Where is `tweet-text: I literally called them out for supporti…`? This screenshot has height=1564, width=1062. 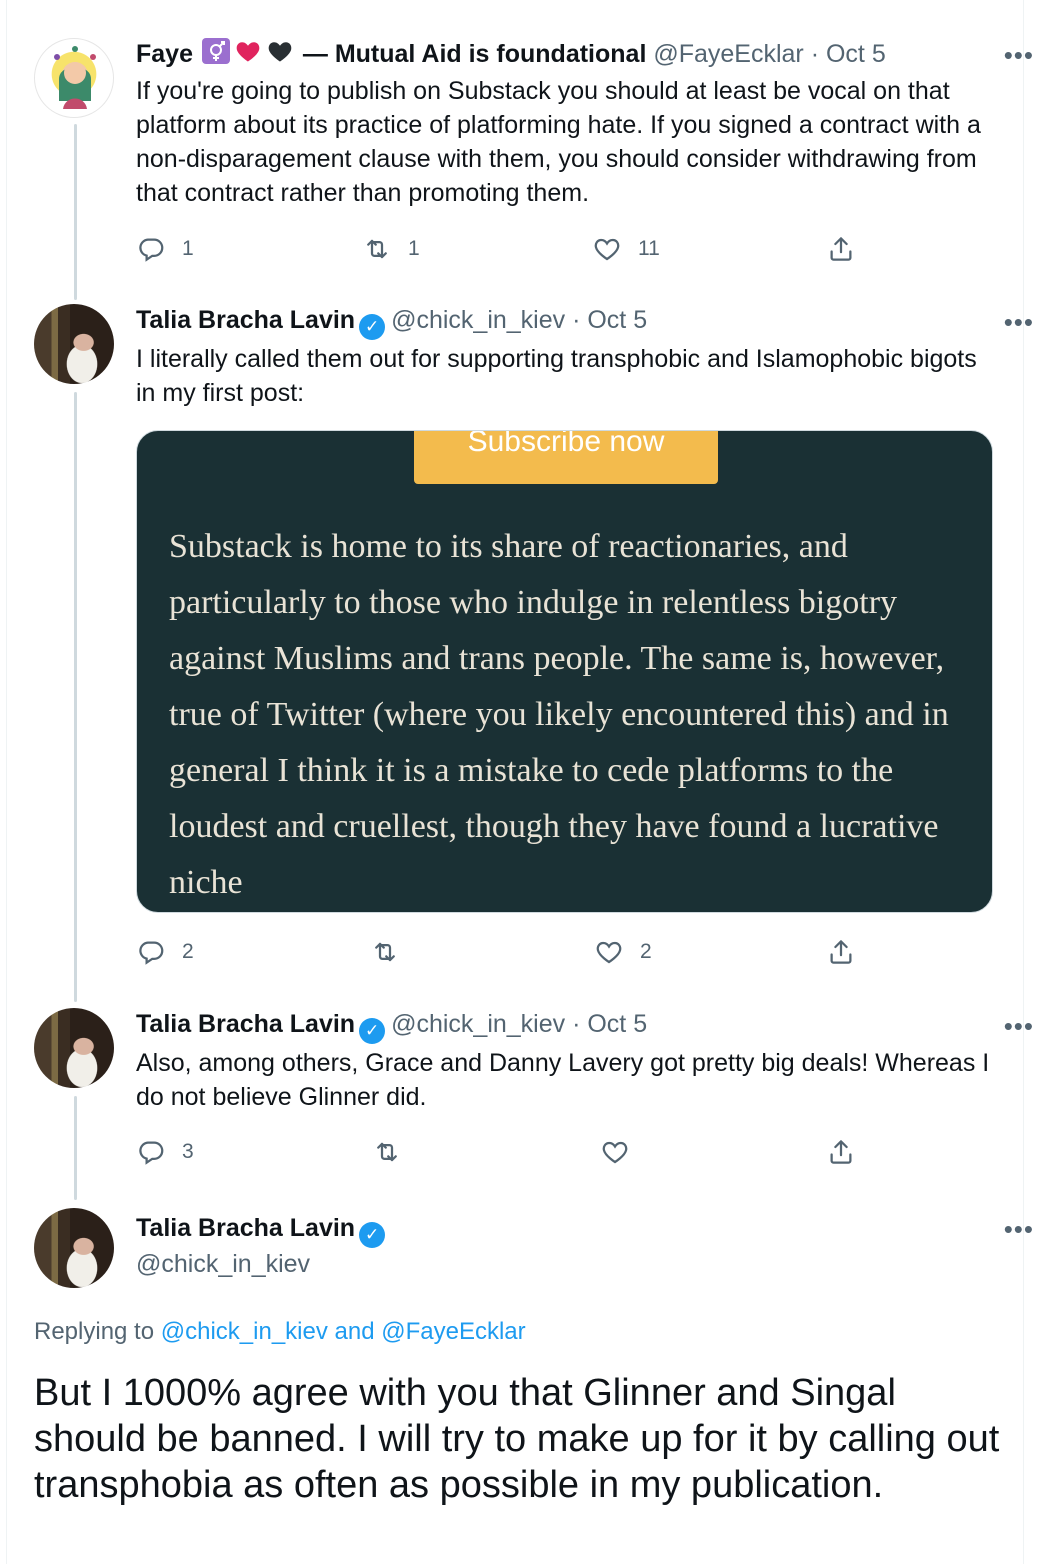
tweet-text: I literally called them out for supporti… is located at coordinates (556, 376).